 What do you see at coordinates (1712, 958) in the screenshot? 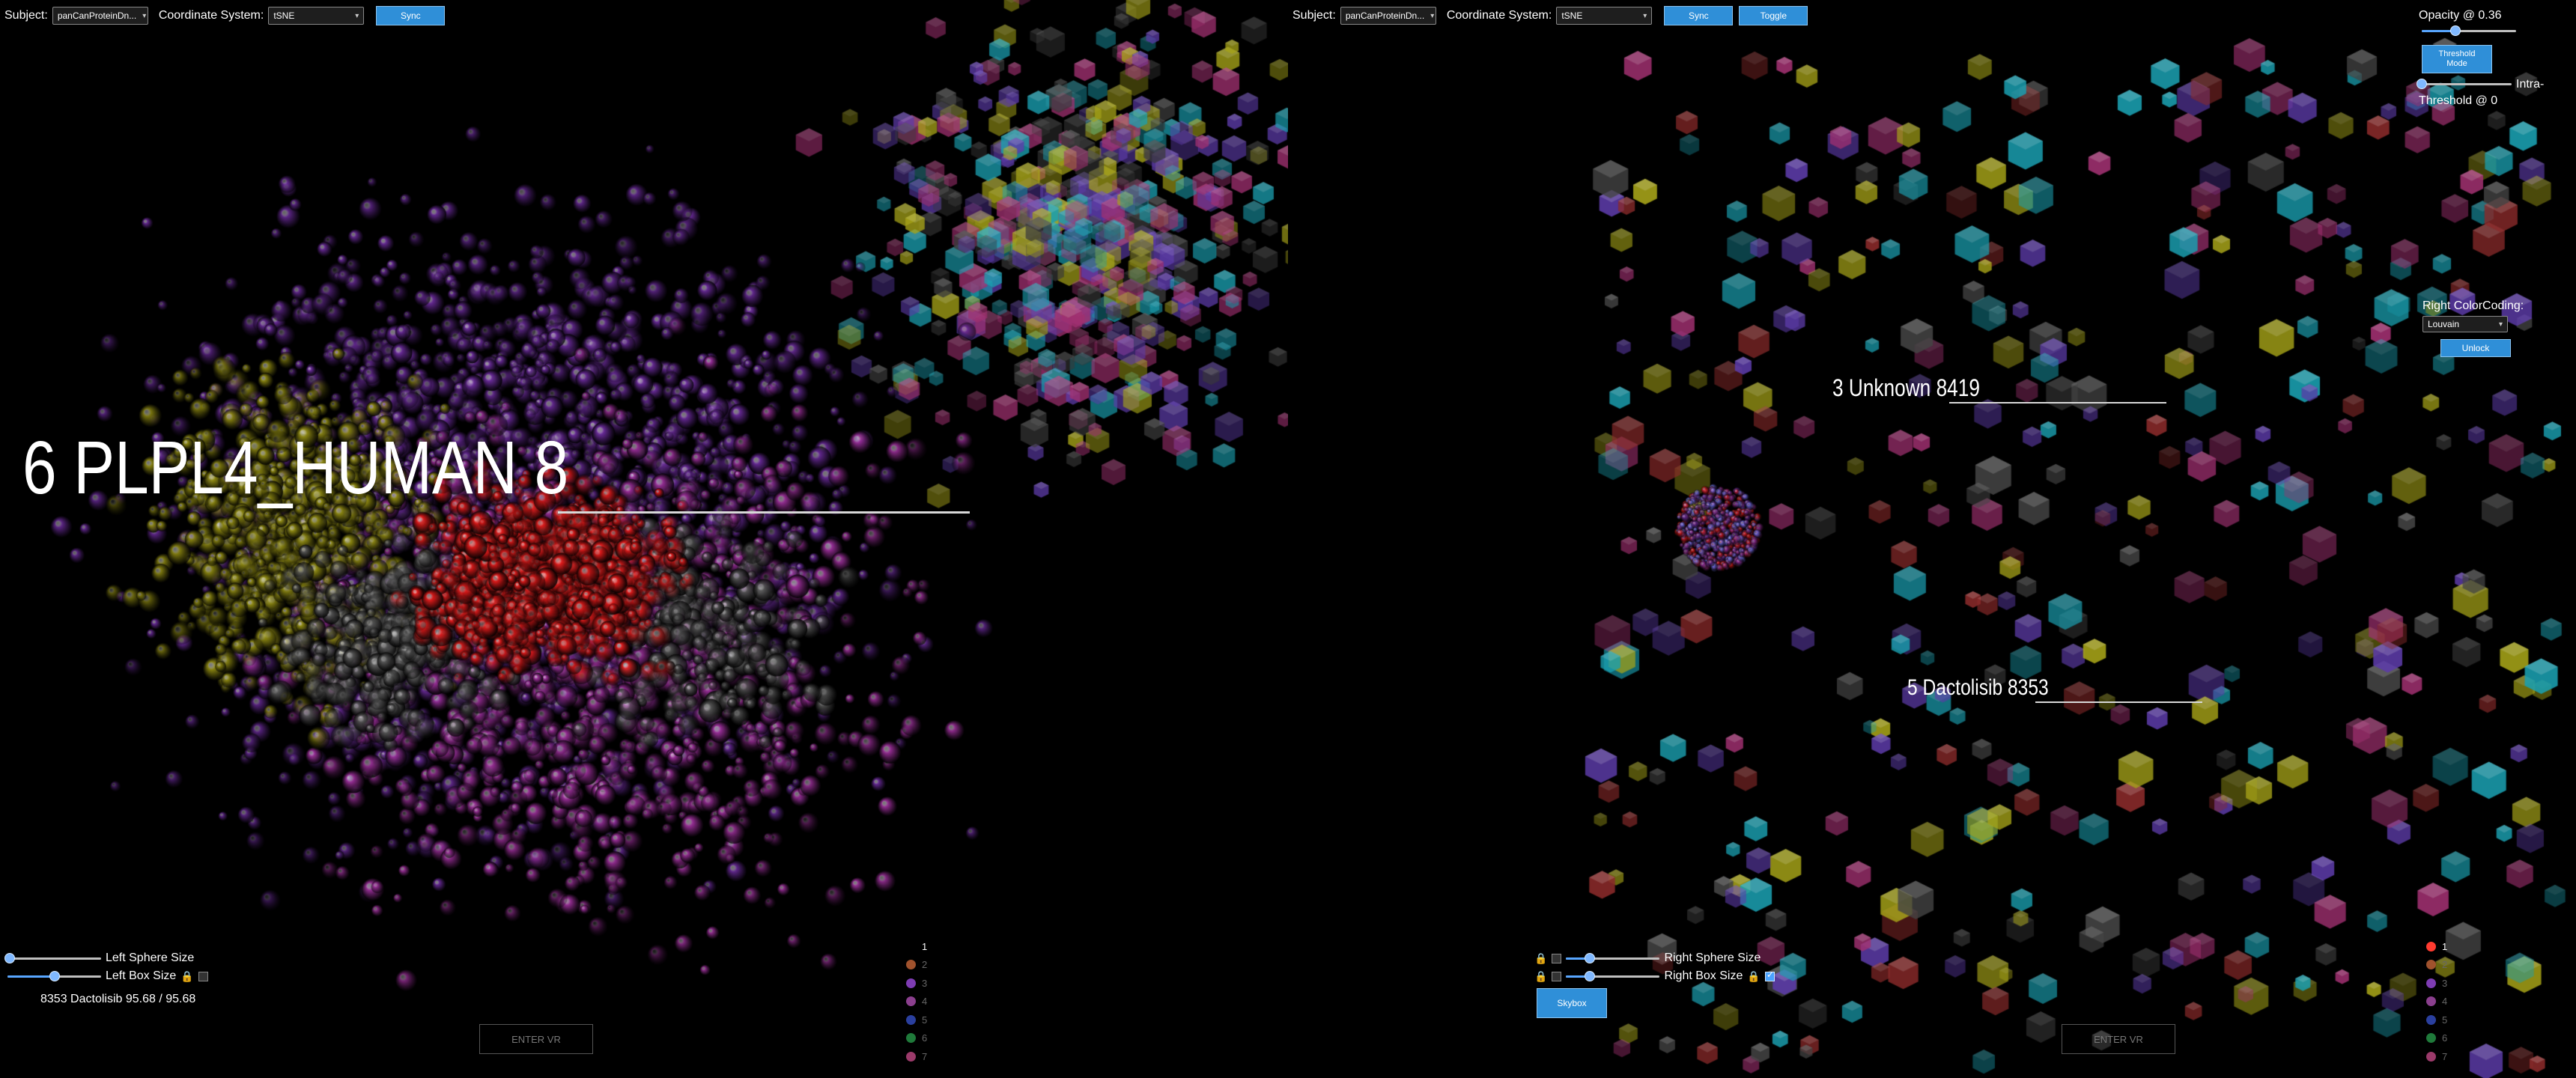
I see `right-sphere-size-label: Right Sphere Size` at bounding box center [1712, 958].